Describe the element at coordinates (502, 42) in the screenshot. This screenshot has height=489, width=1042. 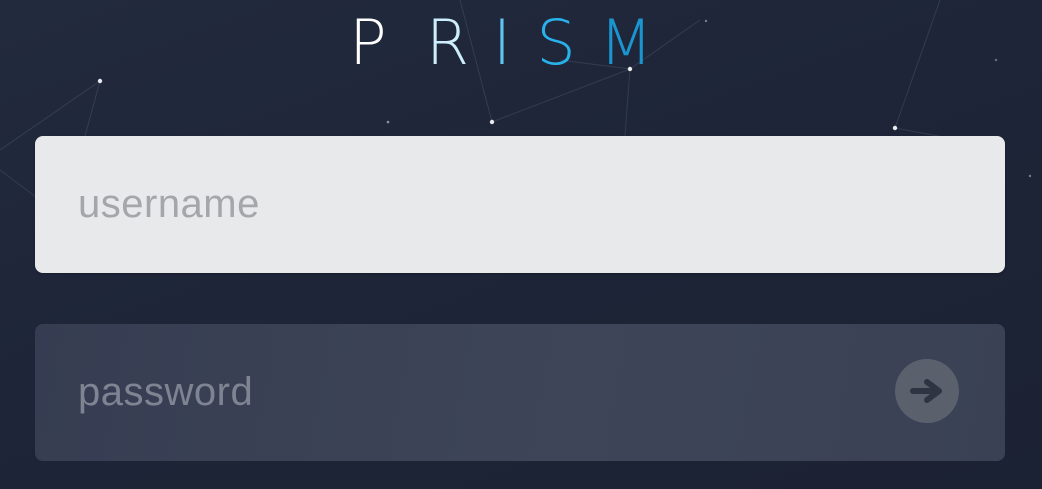
I see `logo-letter-i: I` at that location.